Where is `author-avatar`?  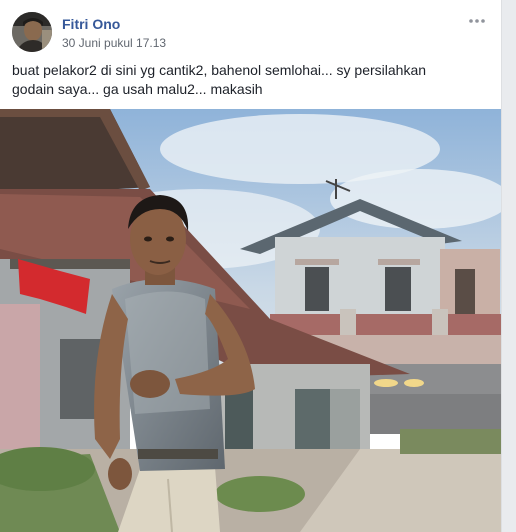 author-avatar is located at coordinates (32, 32).